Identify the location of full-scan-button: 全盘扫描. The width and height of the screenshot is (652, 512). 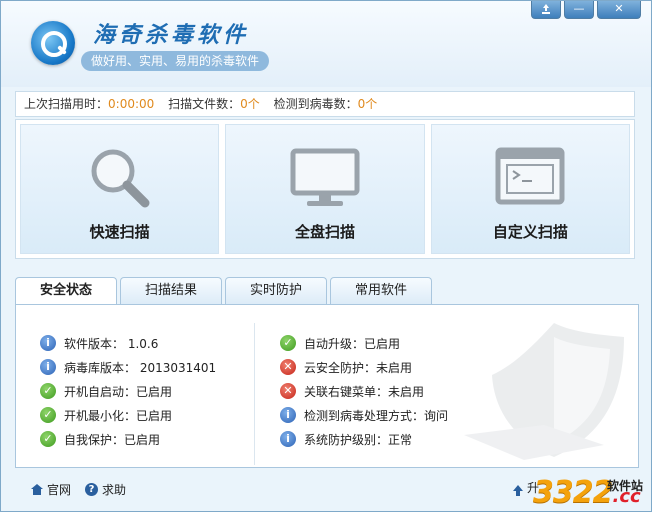
(325, 189).